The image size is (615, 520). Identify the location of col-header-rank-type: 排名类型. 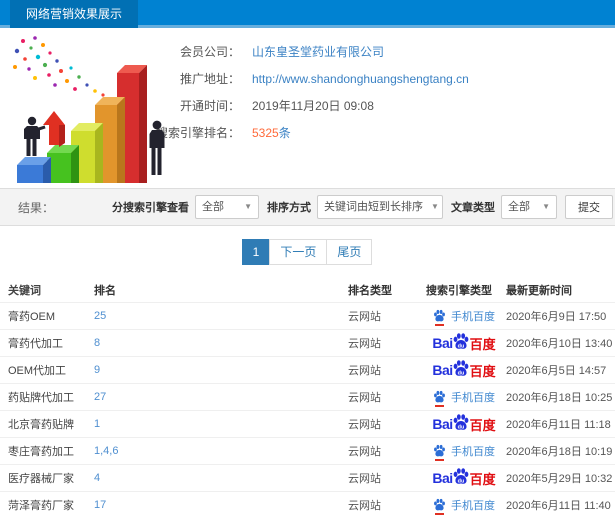
(370, 291).